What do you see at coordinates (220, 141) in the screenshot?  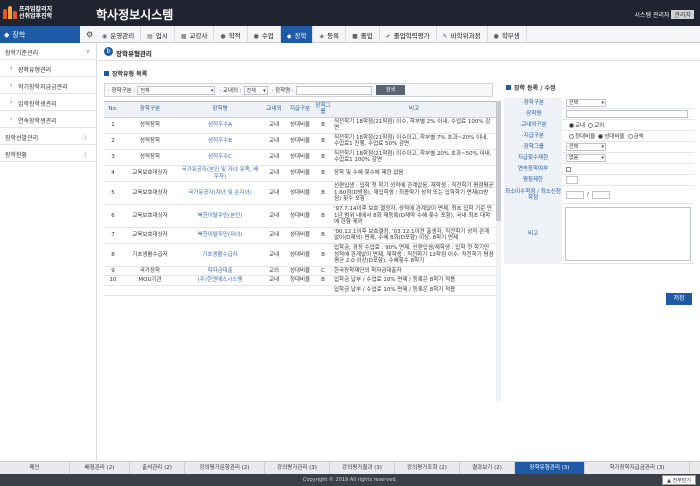 I see `scholarship-name-link: 성적우수B` at bounding box center [220, 141].